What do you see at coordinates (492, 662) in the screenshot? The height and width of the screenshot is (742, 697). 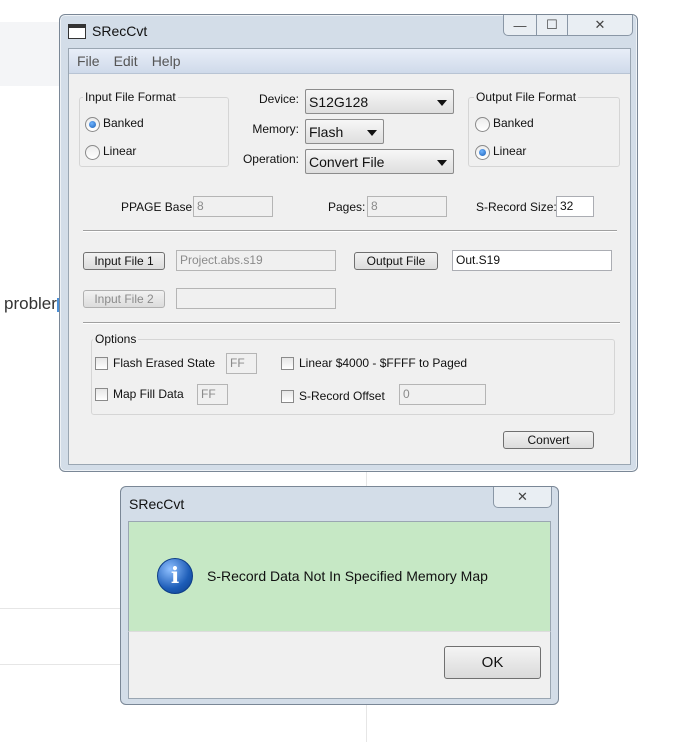 I see `ok-button: OK` at bounding box center [492, 662].